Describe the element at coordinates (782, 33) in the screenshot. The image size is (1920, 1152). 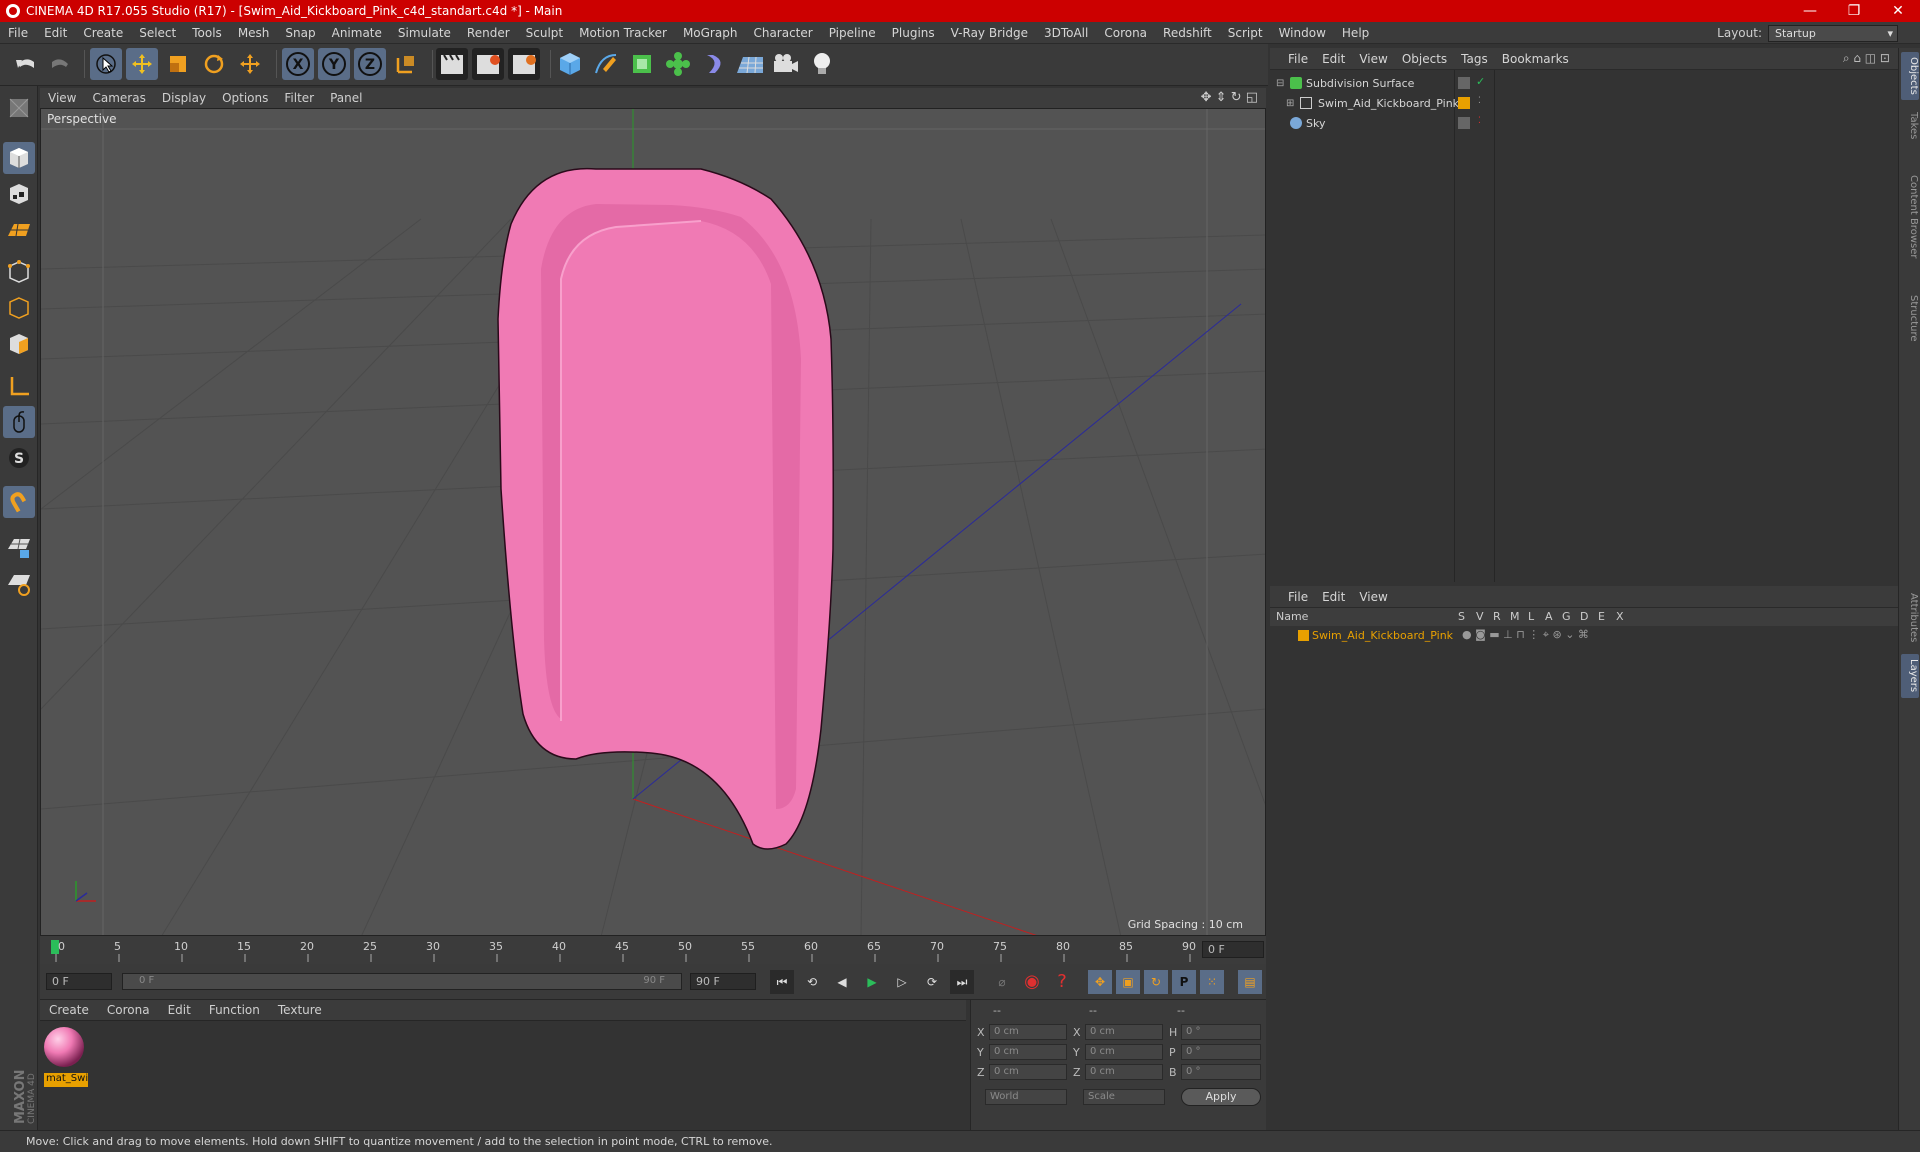
I see `menu-character: Character` at that location.